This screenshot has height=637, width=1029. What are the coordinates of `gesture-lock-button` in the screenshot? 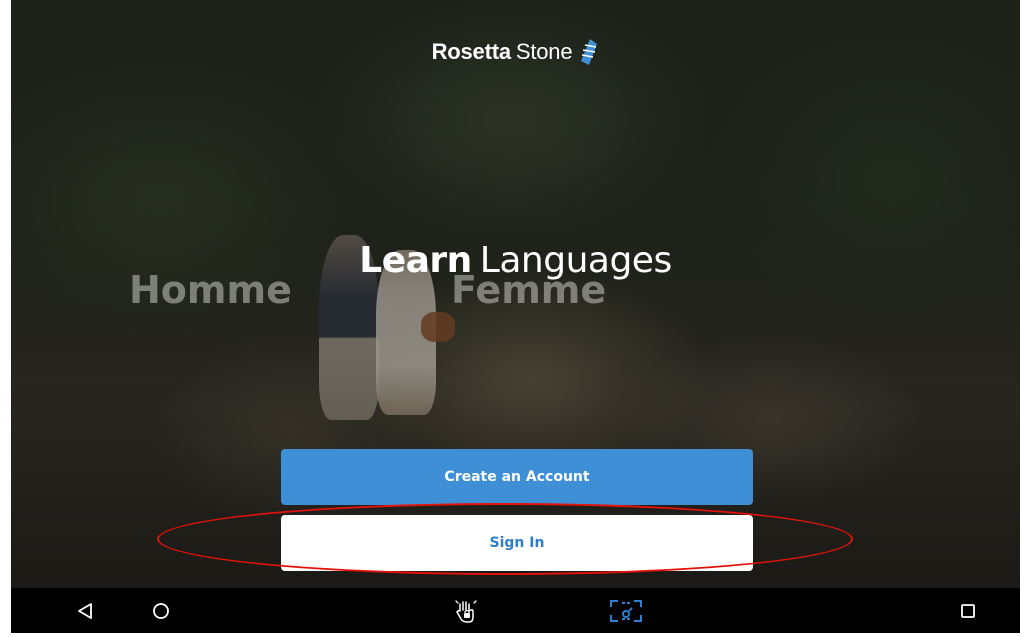 It's located at (466, 610).